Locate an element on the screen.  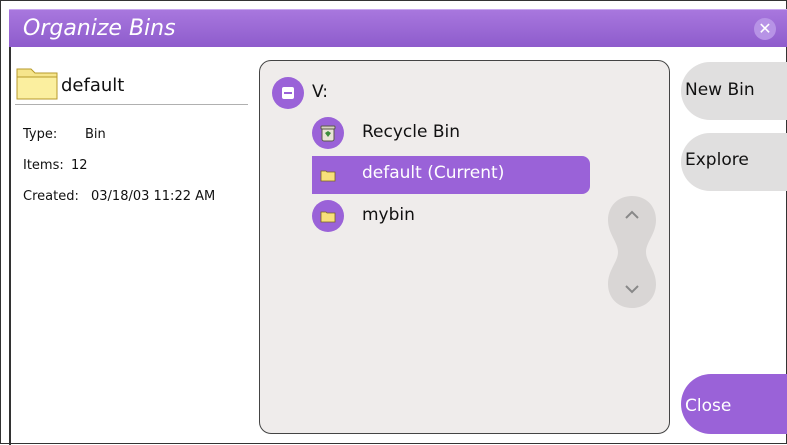
type-label: Type: is located at coordinates (40, 134).